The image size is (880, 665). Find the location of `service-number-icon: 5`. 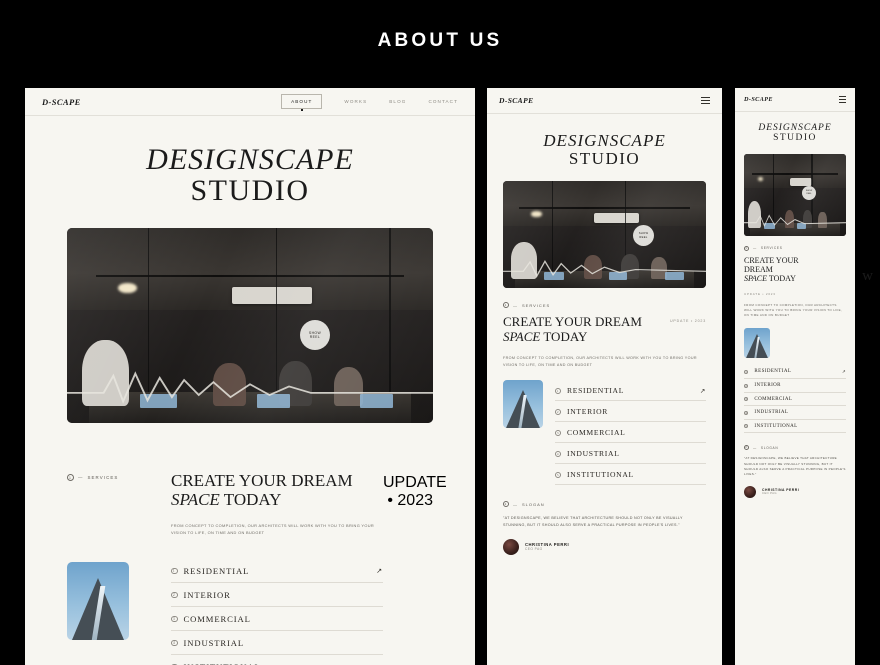

service-number-icon: 5 is located at coordinates (558, 474).